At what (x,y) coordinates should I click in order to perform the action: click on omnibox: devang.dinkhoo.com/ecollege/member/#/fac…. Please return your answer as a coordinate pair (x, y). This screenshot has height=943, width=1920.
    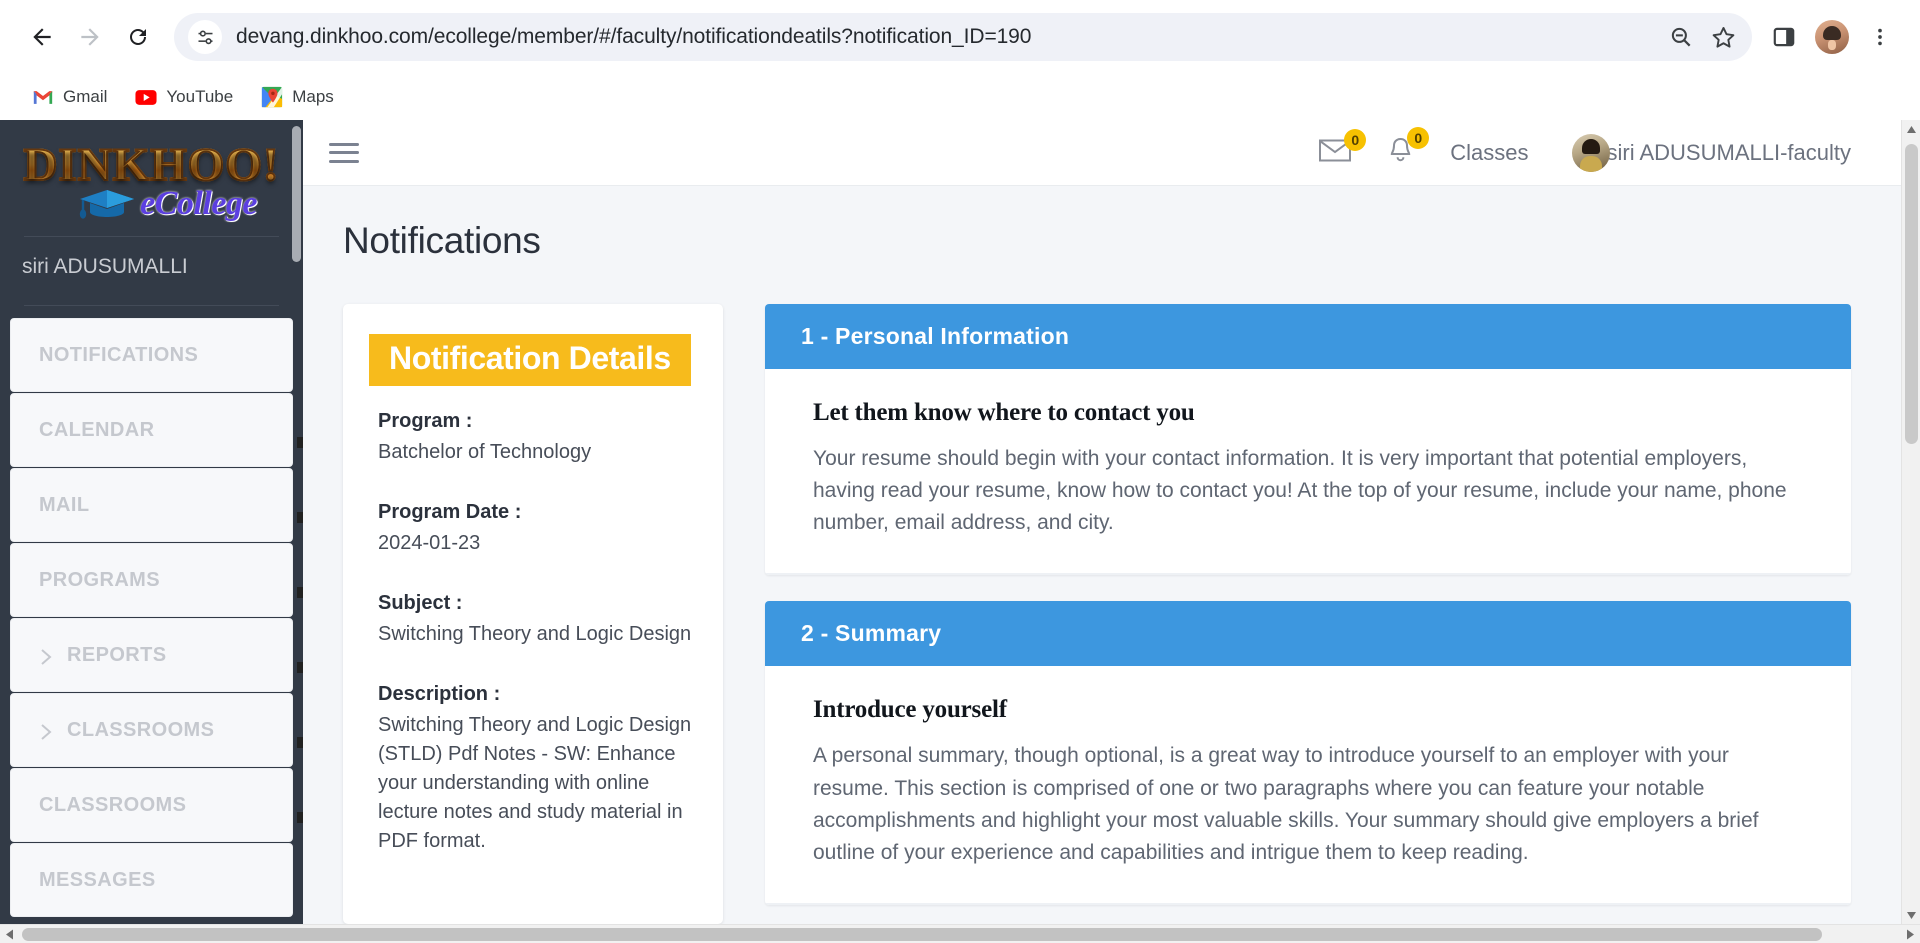
    Looking at the image, I should click on (963, 37).